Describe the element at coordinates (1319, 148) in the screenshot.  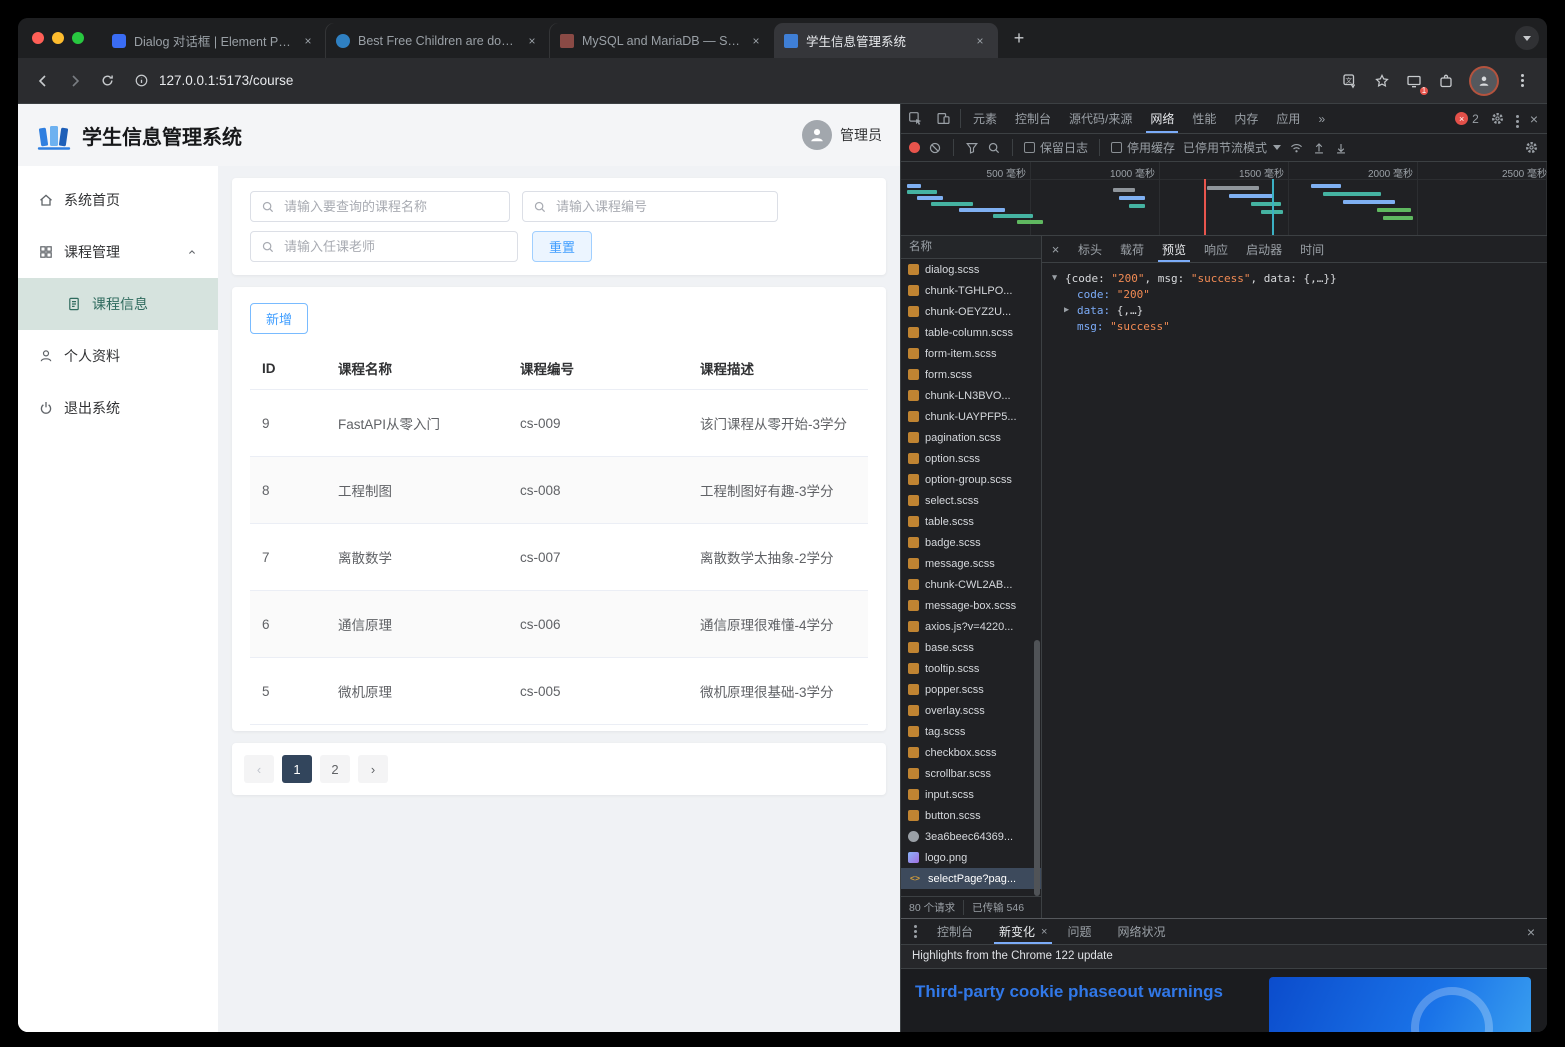
I see `import-har-icon` at that location.